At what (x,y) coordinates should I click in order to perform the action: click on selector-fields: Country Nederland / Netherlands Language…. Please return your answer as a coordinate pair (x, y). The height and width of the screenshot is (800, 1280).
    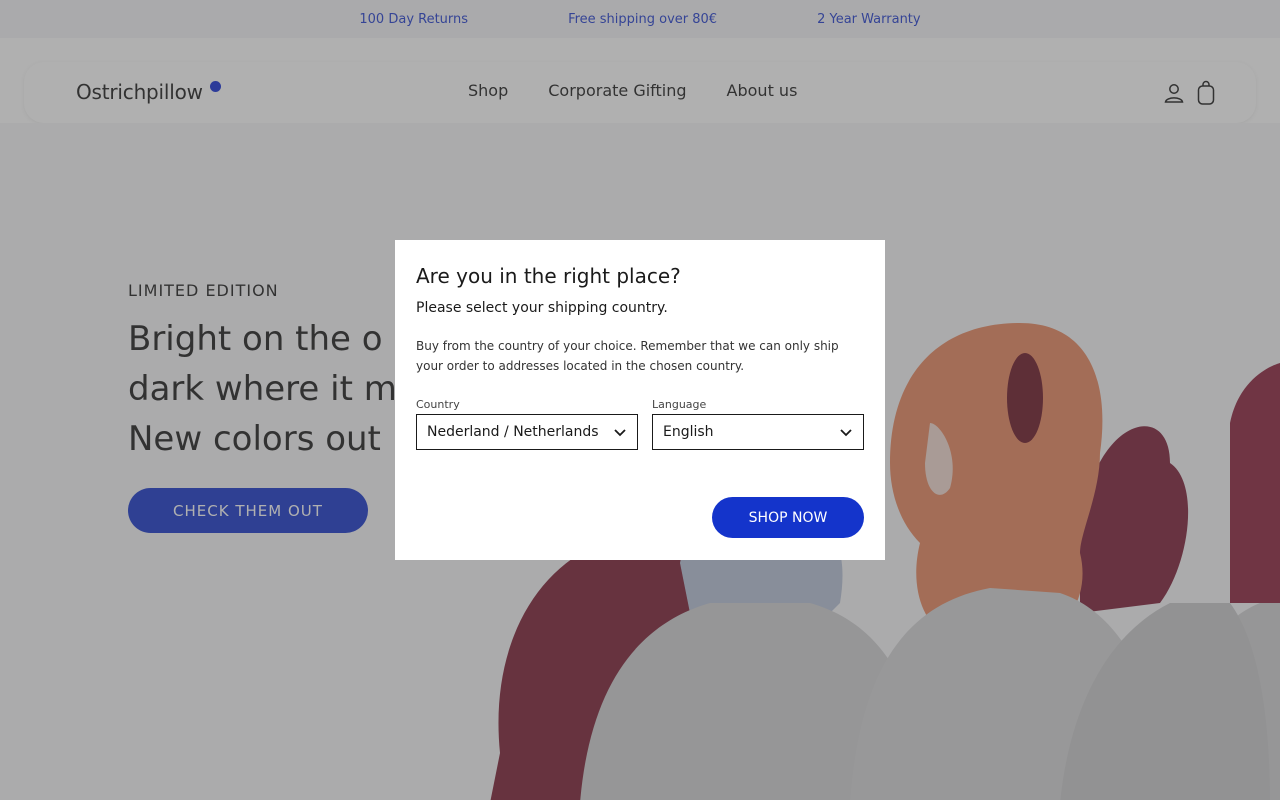
    Looking at the image, I should click on (640, 424).